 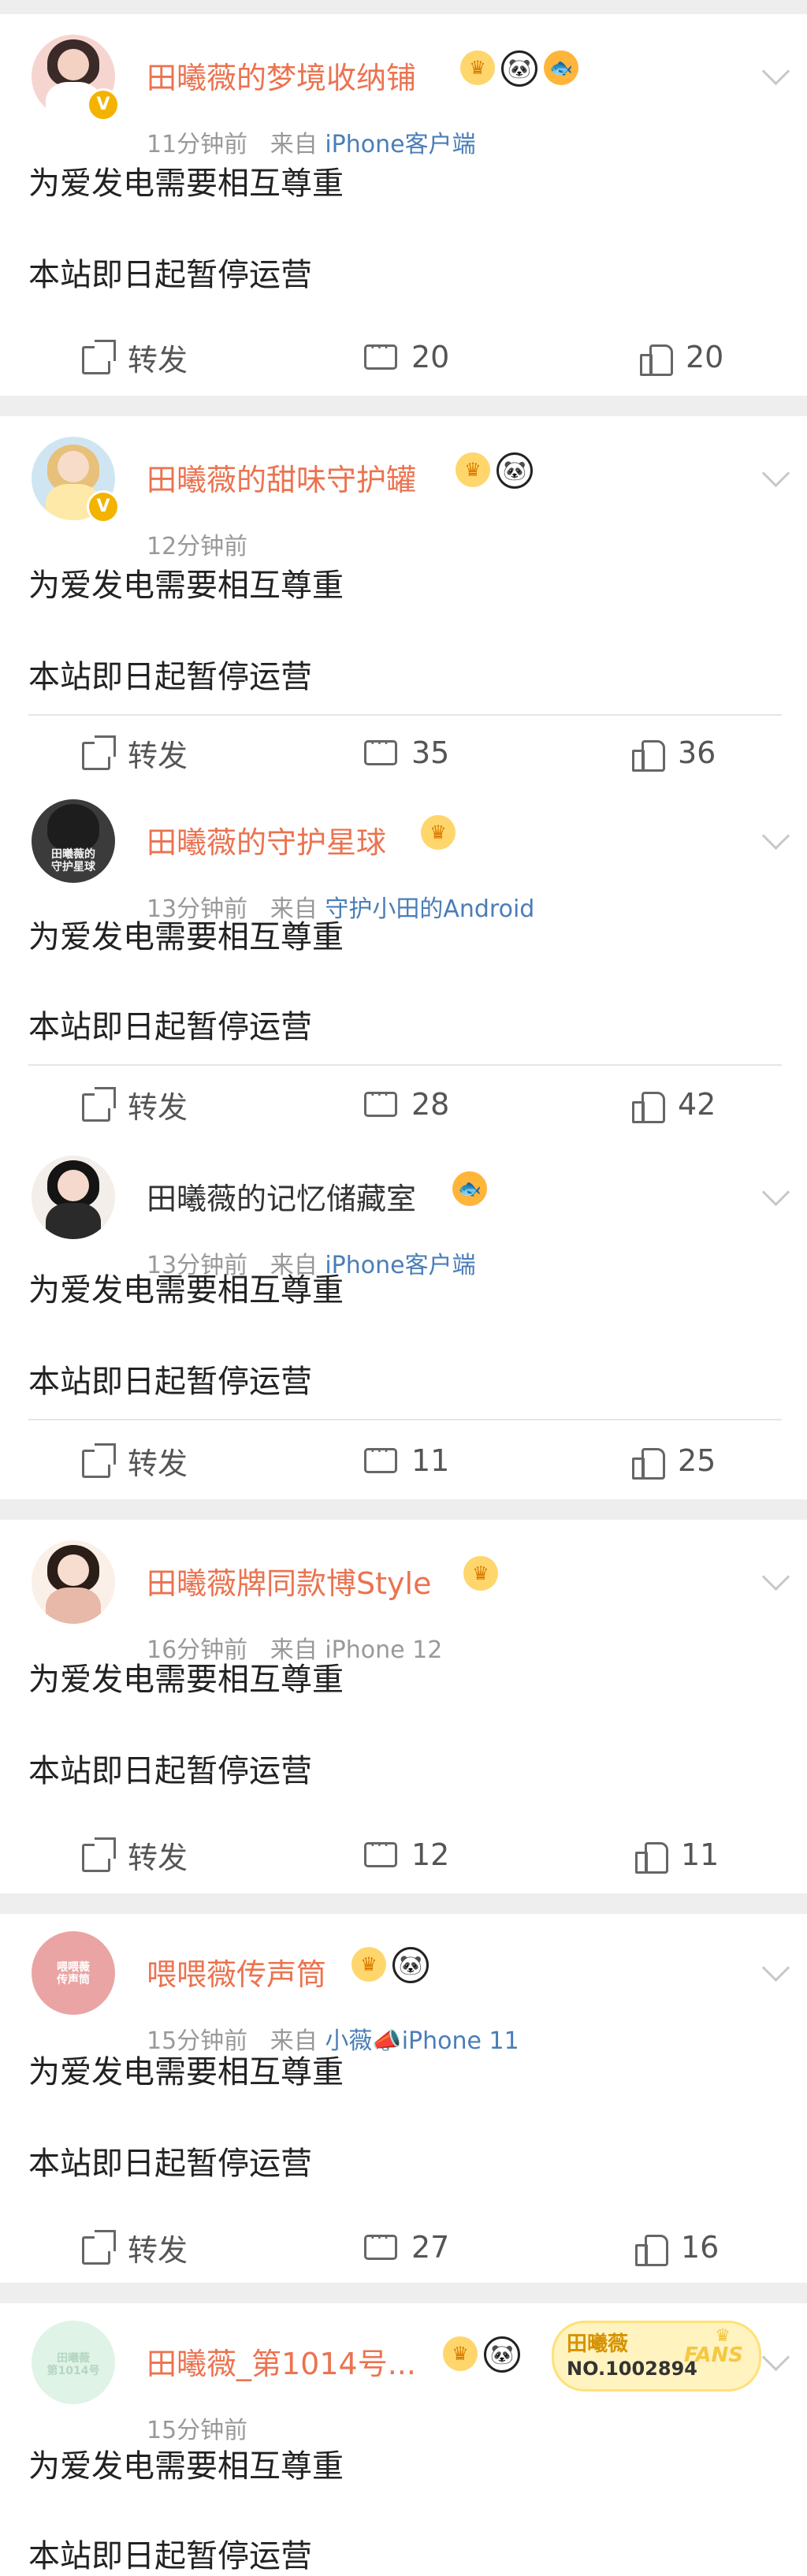 What do you see at coordinates (519, 68) in the screenshot?
I see `panda-icon: 🐼` at bounding box center [519, 68].